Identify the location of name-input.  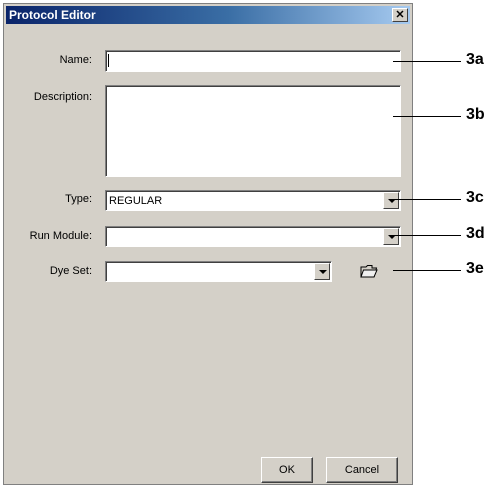
(253, 61).